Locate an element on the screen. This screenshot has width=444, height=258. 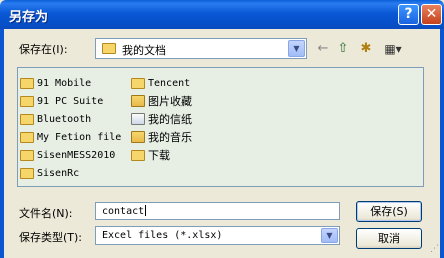
file-name: 我的音乐 is located at coordinates (170, 137).